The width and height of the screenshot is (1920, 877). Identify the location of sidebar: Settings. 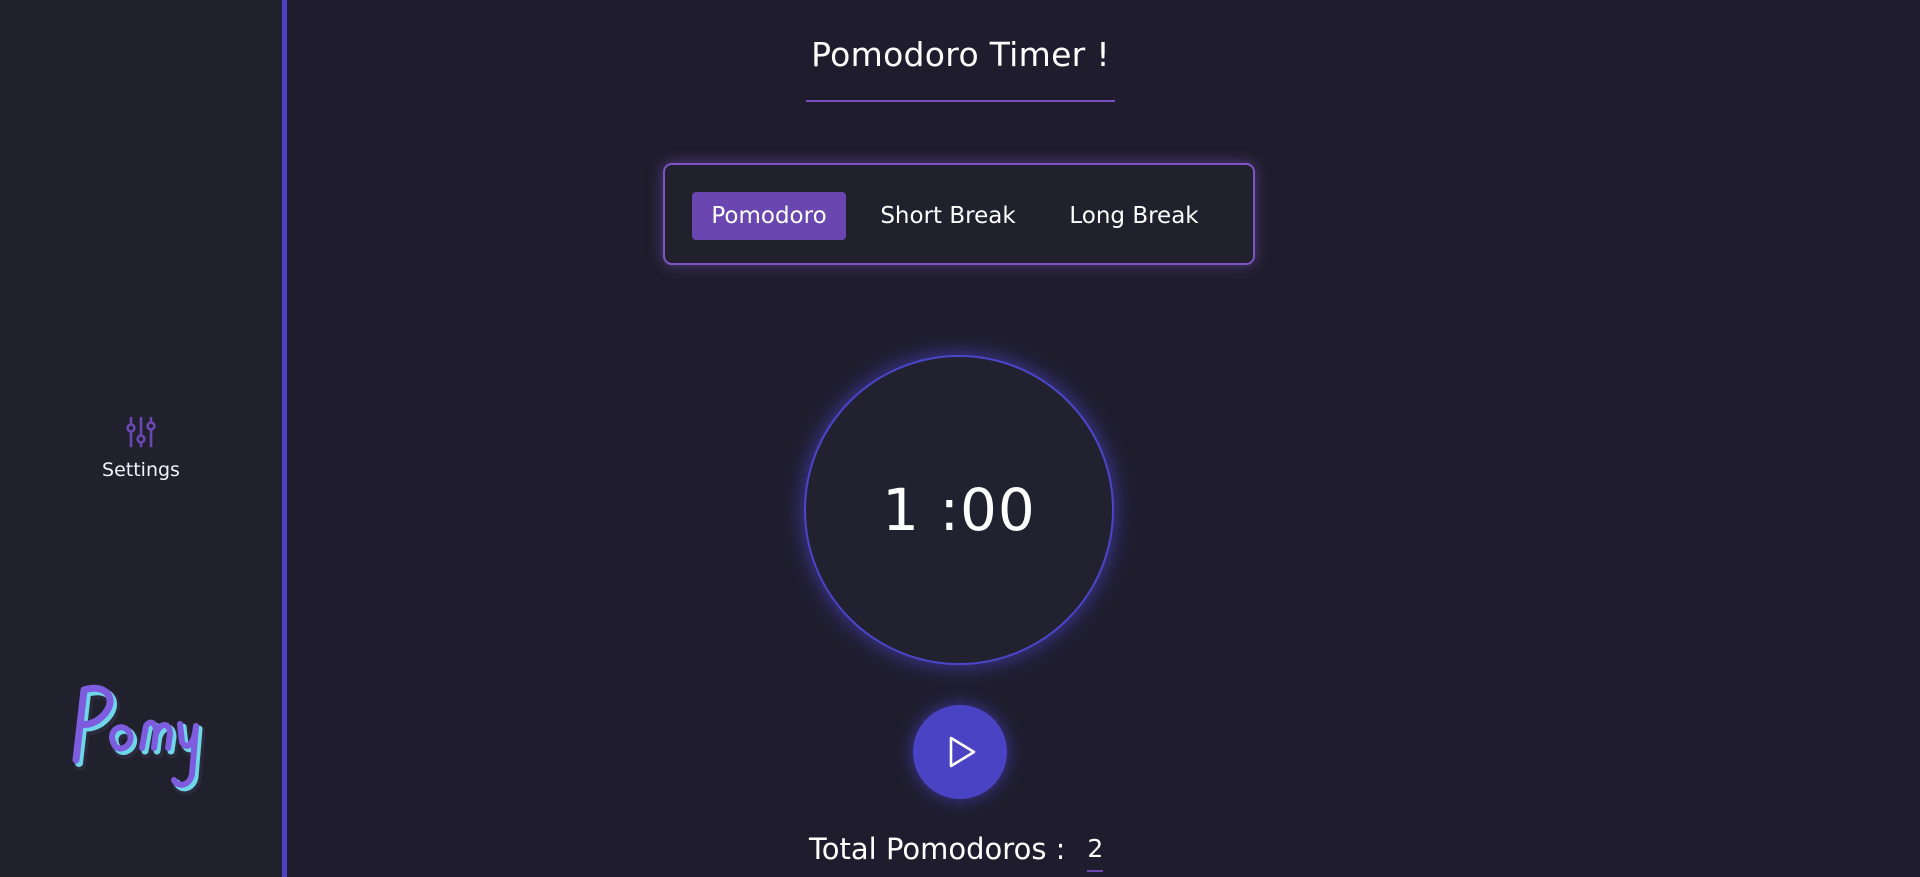
(141, 438).